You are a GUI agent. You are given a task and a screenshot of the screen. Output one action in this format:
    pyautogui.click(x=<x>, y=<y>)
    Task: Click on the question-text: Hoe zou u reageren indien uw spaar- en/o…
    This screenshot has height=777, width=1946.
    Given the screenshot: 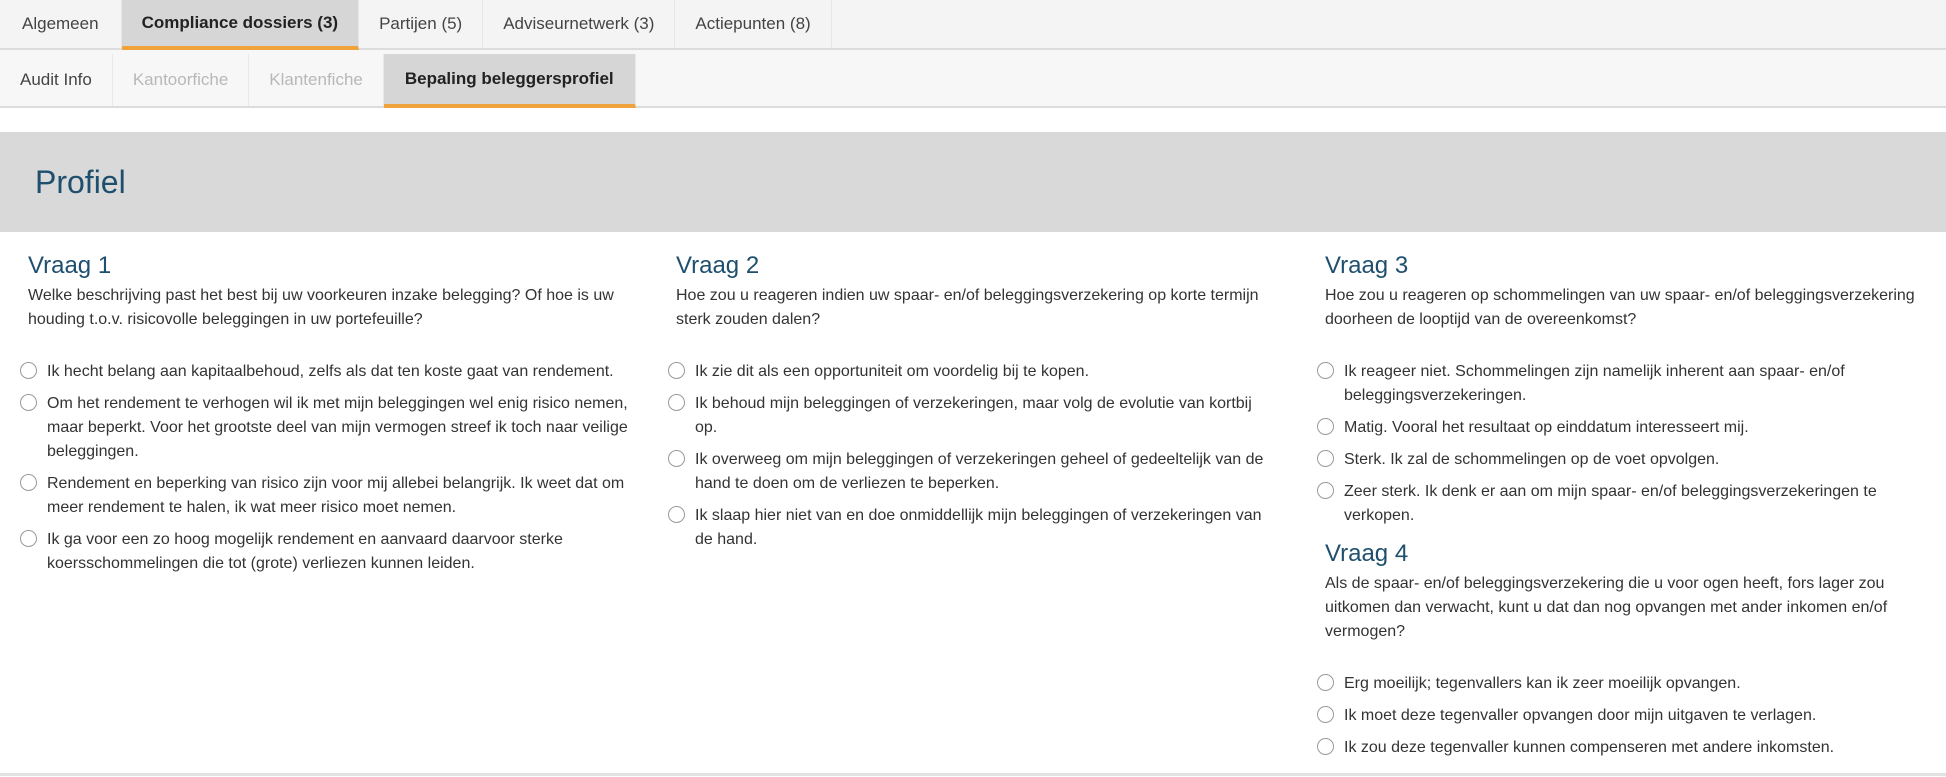 What is the action you would take?
    pyautogui.click(x=967, y=307)
    